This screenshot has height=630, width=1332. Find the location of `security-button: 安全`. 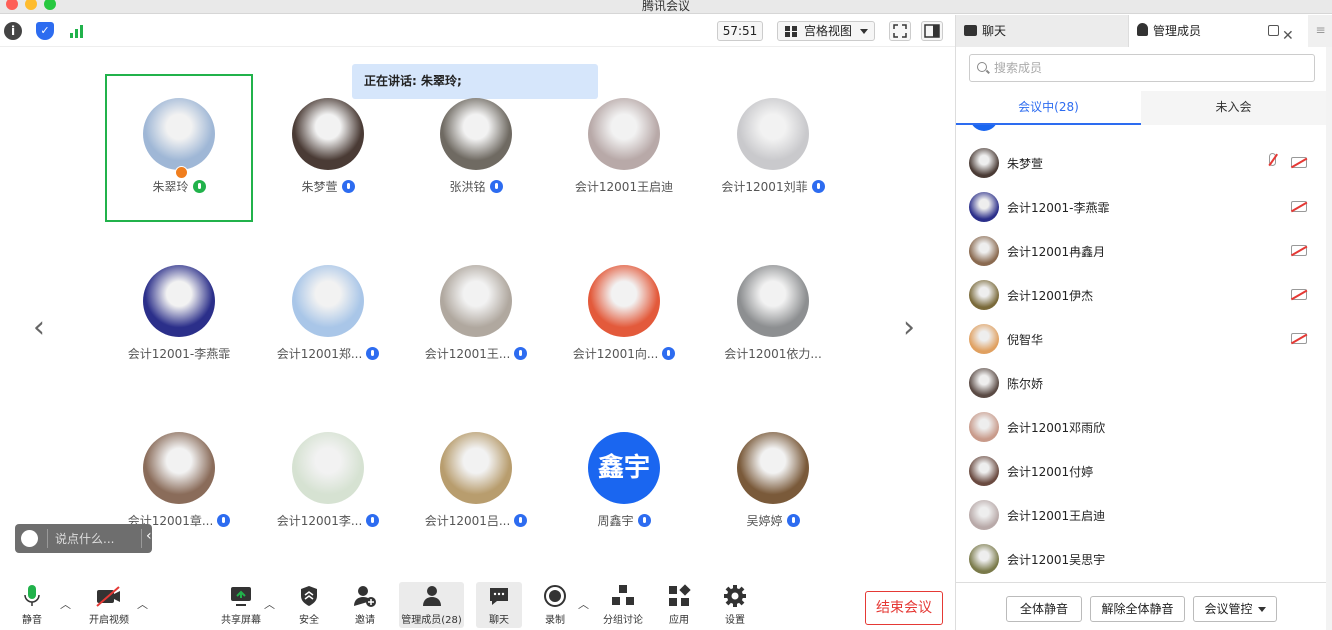

security-button: 安全 is located at coordinates (309, 605).